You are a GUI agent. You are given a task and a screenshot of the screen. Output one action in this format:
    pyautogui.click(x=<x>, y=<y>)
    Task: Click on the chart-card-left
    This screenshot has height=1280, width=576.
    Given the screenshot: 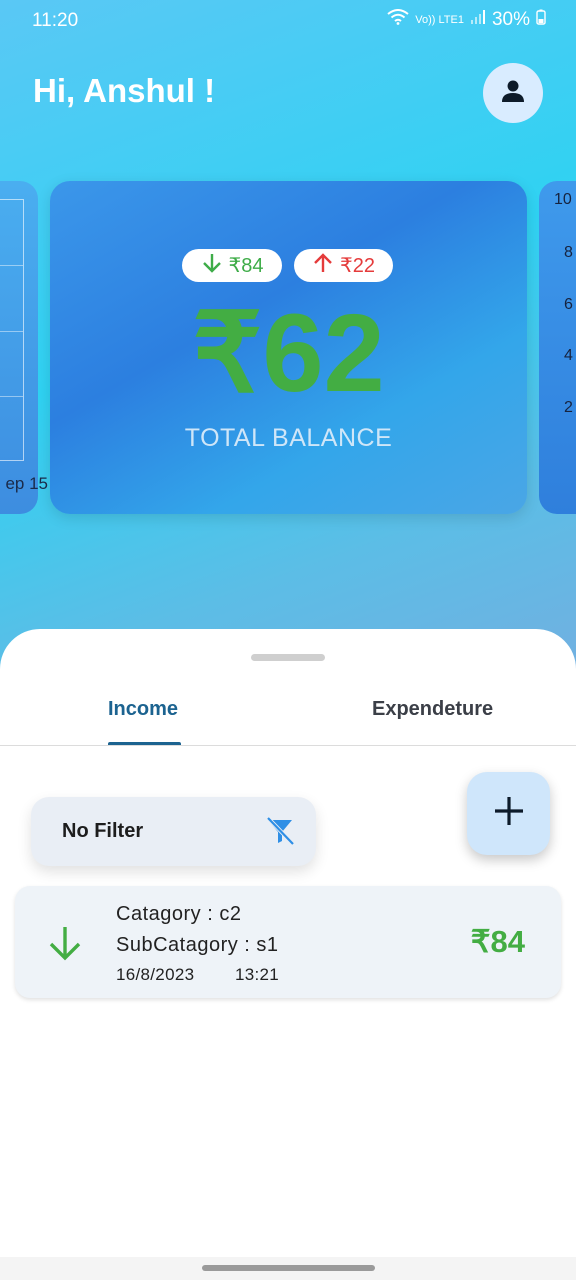 What is the action you would take?
    pyautogui.click(x=19, y=347)
    